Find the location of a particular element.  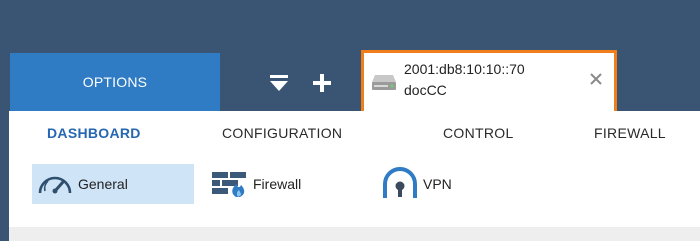

subnav-firewall: Firewall is located at coordinates (254, 184).